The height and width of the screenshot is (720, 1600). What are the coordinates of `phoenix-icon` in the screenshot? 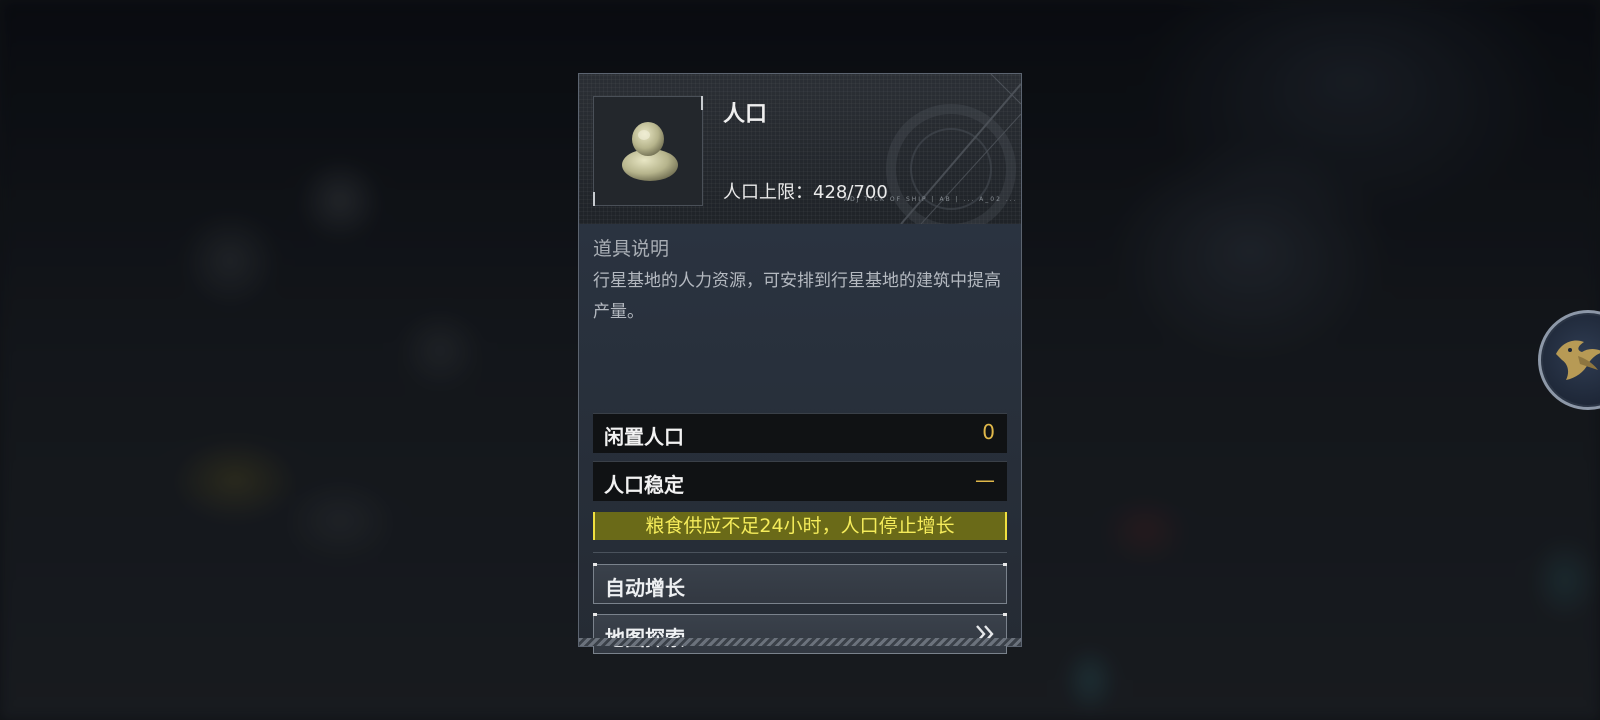 It's located at (1578, 360).